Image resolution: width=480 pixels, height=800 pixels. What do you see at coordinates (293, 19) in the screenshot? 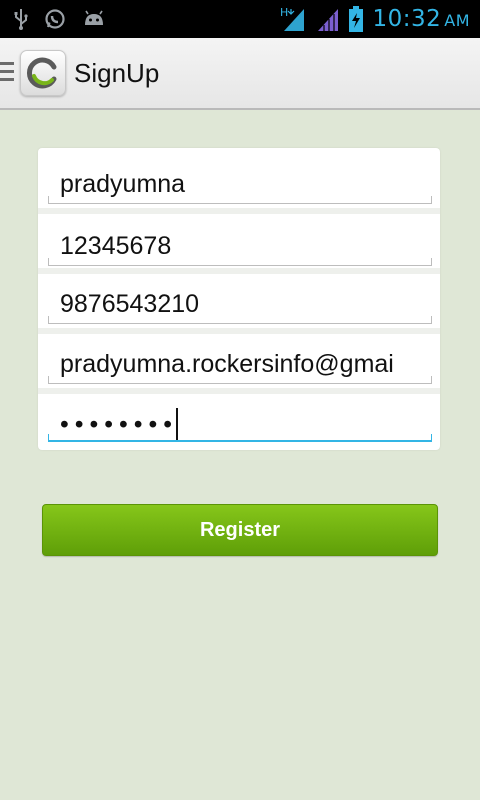
I see `signal-h-icon: H` at bounding box center [293, 19].